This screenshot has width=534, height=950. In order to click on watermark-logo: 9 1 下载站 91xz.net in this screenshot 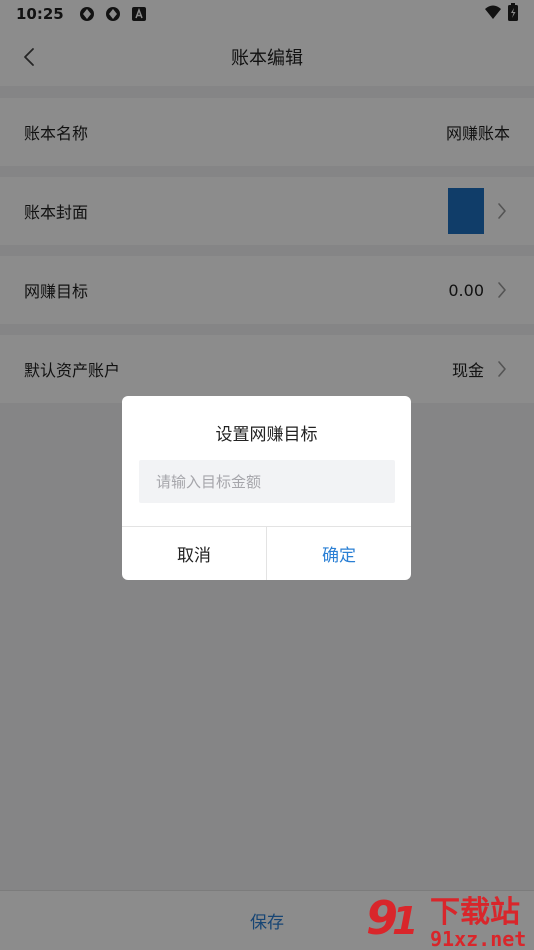, I will do `click(450, 919)`.